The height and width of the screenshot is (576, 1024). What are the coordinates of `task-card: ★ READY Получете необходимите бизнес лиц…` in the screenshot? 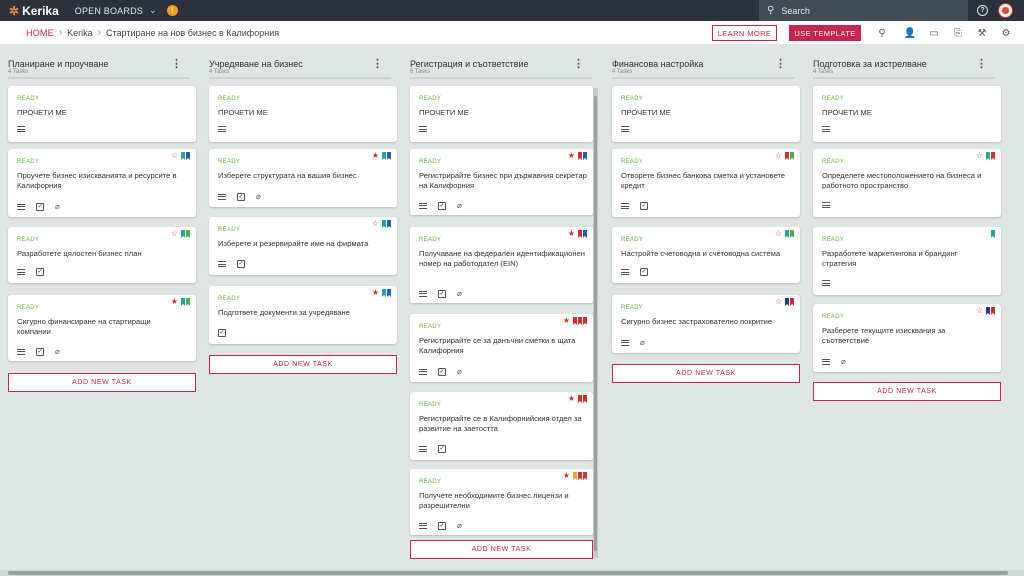 It's located at (501, 502).